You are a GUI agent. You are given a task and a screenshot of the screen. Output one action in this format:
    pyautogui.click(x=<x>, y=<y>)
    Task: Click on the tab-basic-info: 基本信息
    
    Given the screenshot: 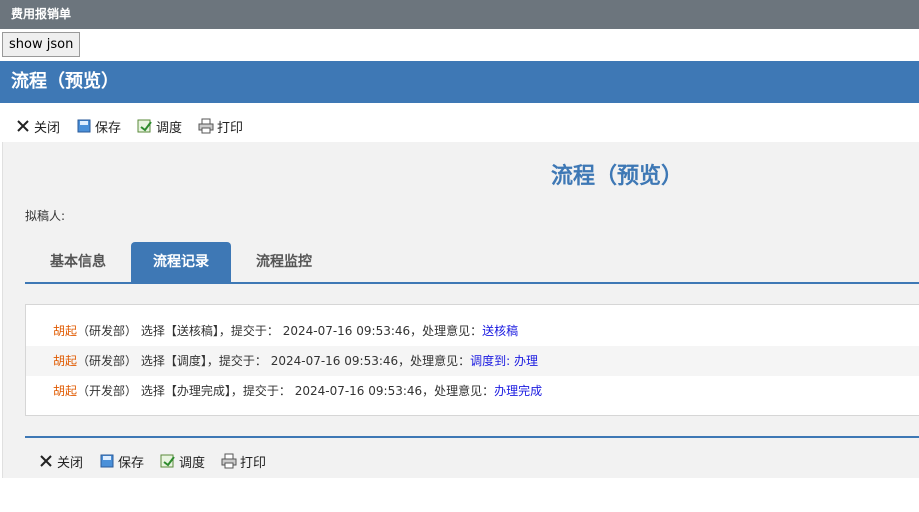 What is the action you would take?
    pyautogui.click(x=78, y=262)
    